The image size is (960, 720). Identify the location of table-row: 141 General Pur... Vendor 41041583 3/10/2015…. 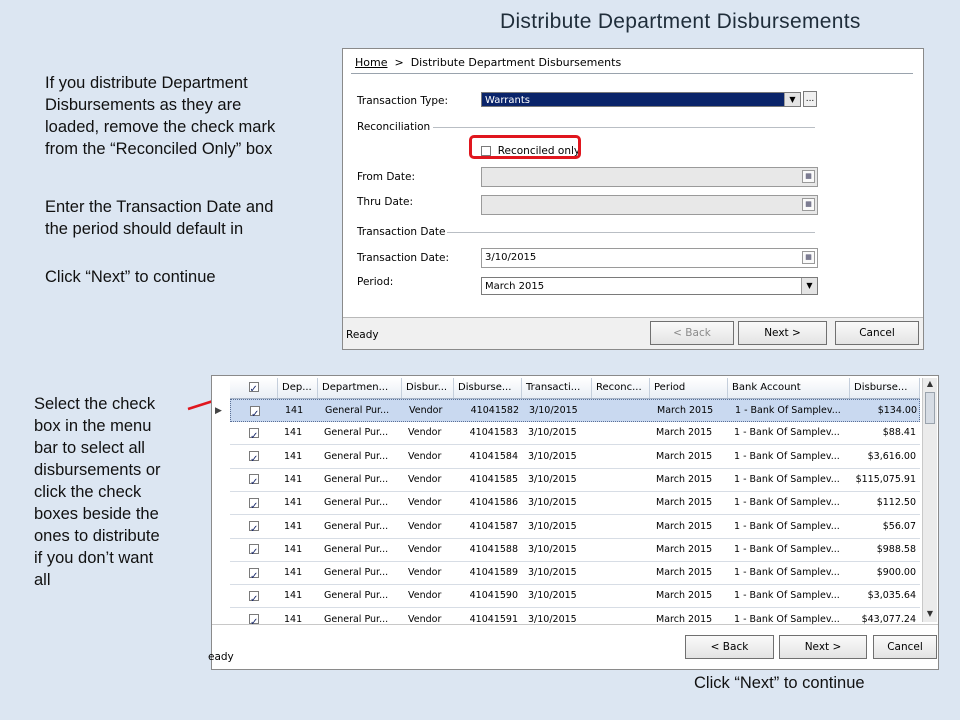
(575, 434).